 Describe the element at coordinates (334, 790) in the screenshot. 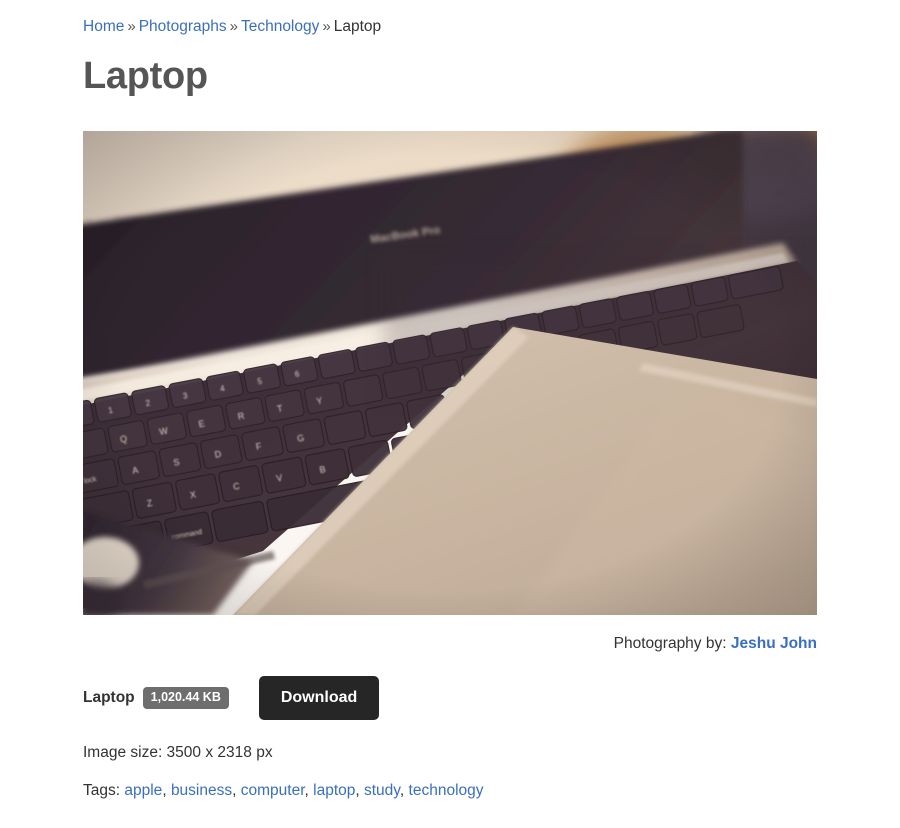

I see `tag-link-laptop: laptop` at that location.